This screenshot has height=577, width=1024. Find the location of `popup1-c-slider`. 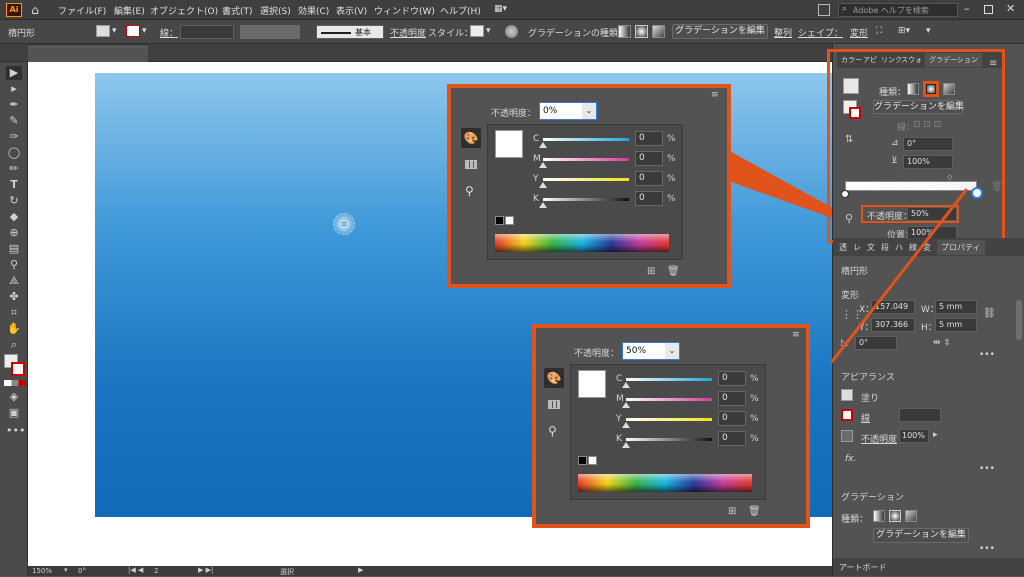

popup1-c-slider is located at coordinates (586, 139).